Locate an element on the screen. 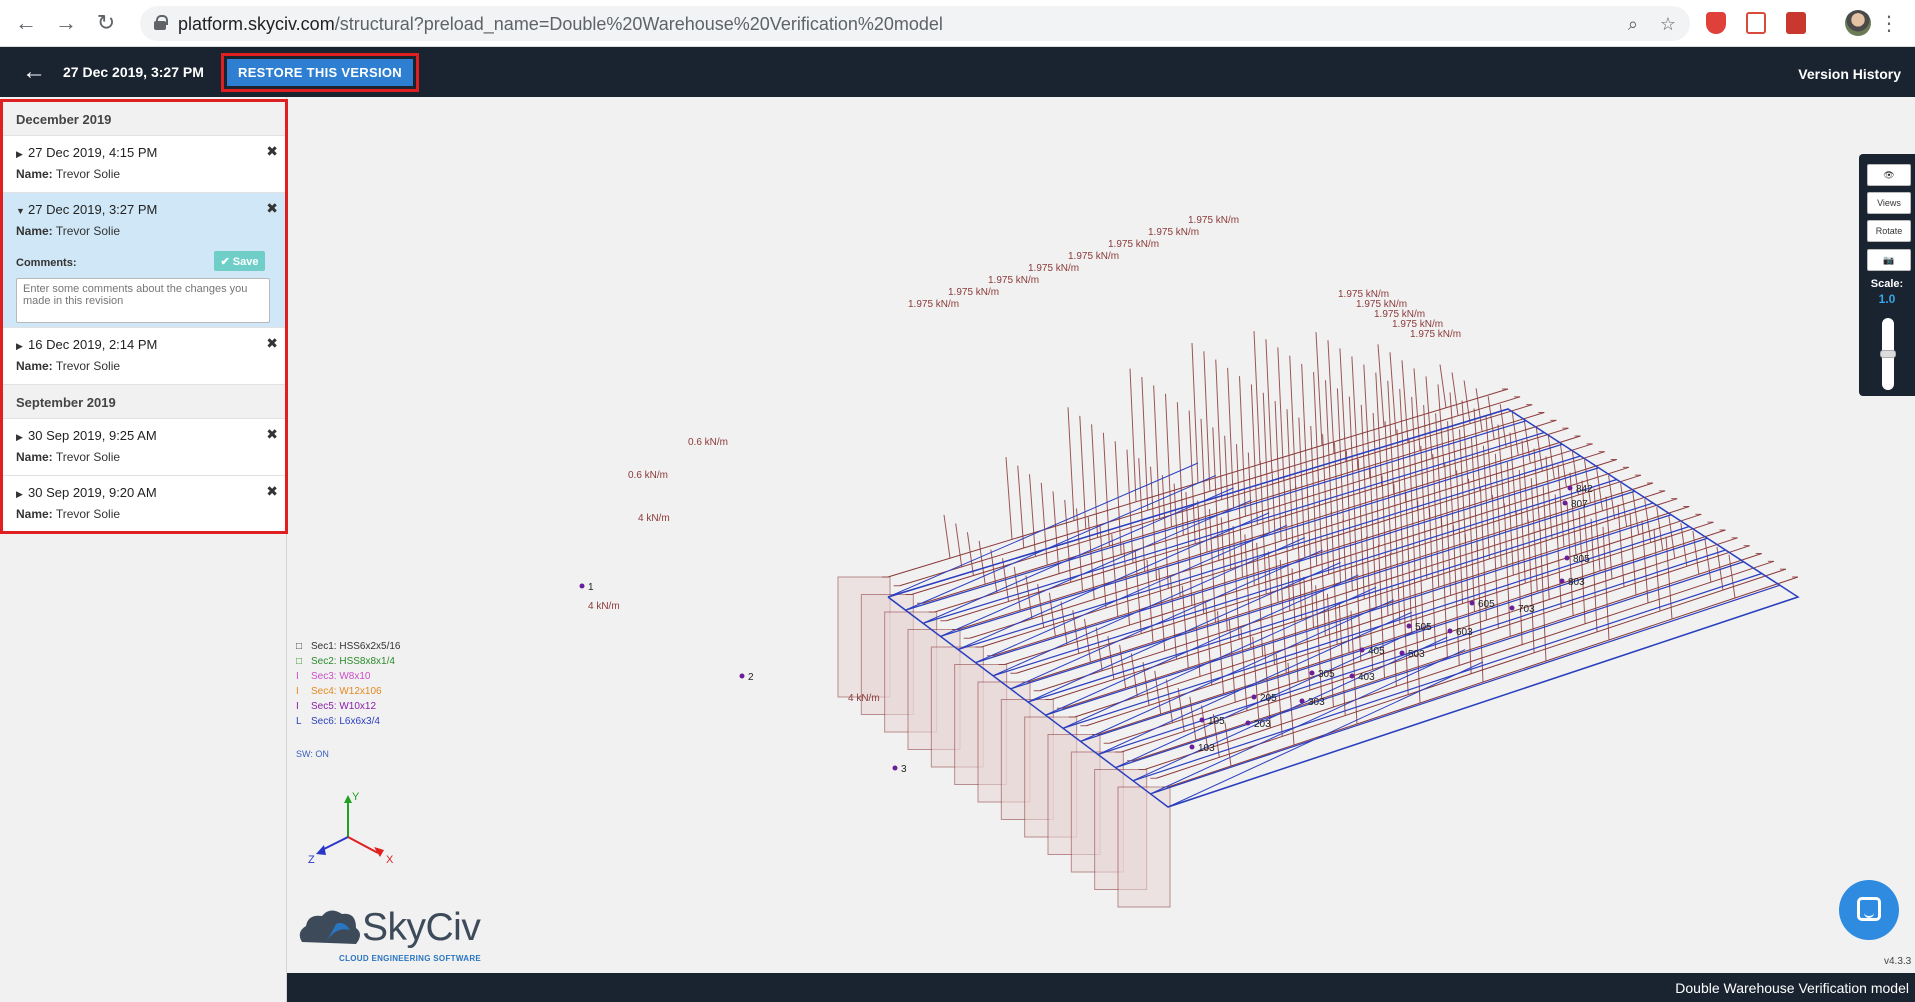 The height and width of the screenshot is (1002, 1915). chat-button is located at coordinates (1869, 910).